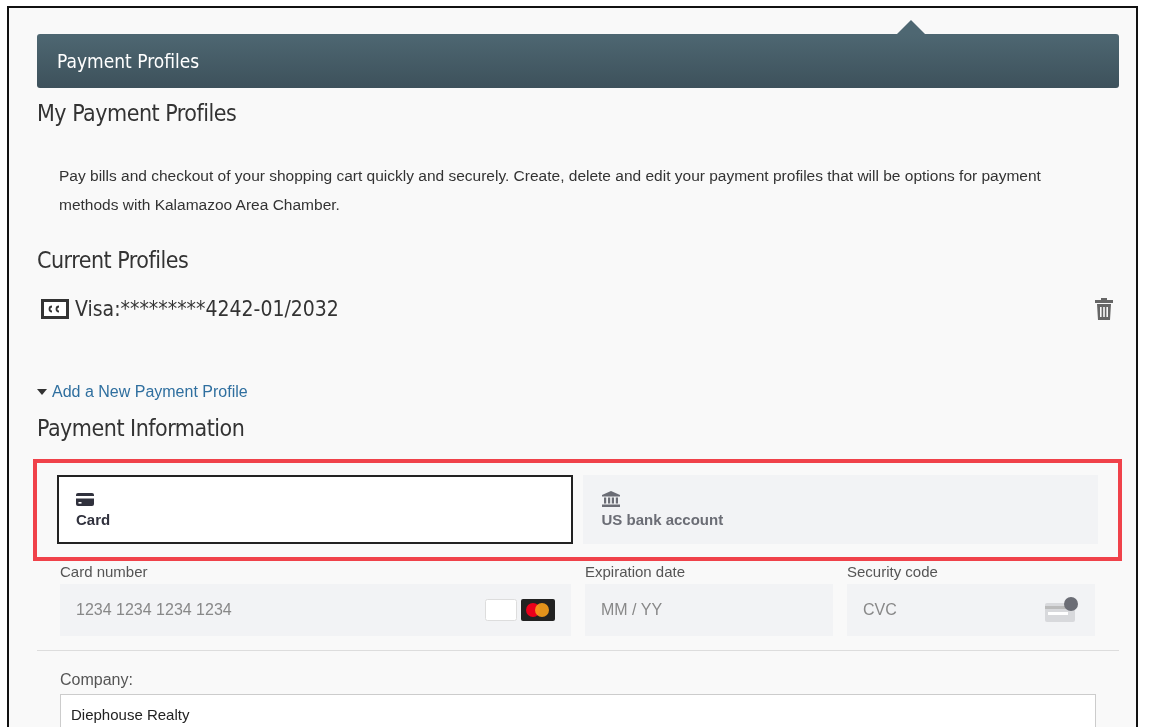  Describe the element at coordinates (1104, 309) in the screenshot. I see `trash-icon` at that location.